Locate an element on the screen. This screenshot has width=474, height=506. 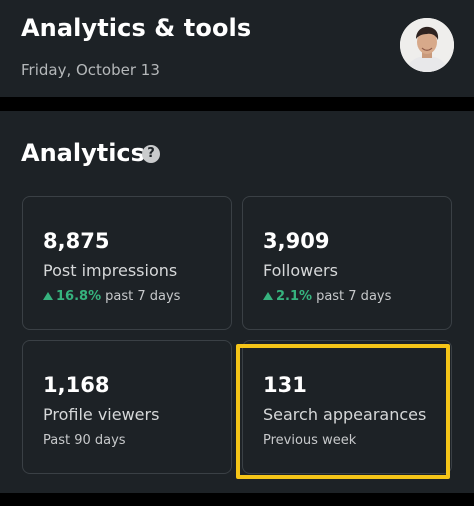
trend-percent: 2.1% is located at coordinates (294, 296).